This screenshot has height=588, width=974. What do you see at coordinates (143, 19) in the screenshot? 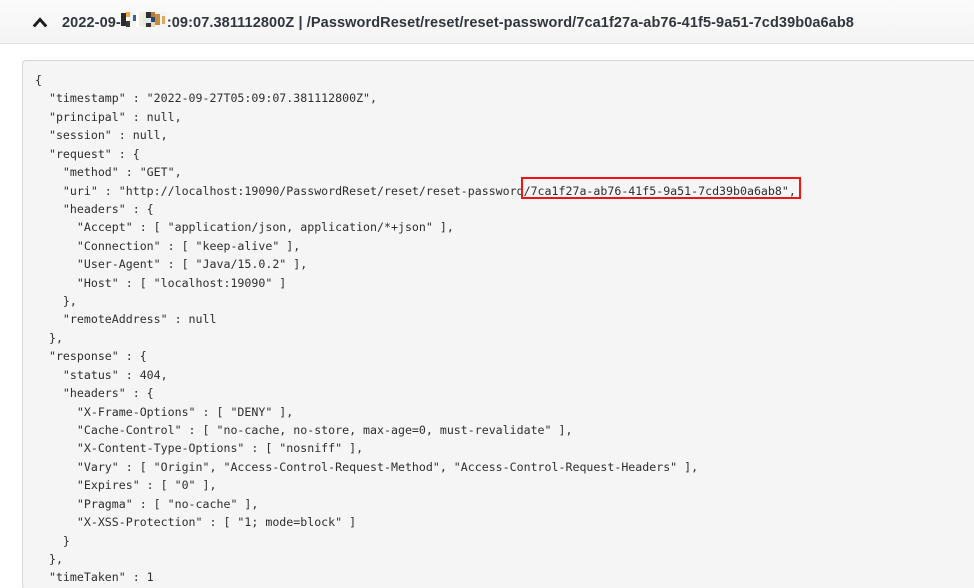
I see `corrupted-pixel-block` at bounding box center [143, 19].